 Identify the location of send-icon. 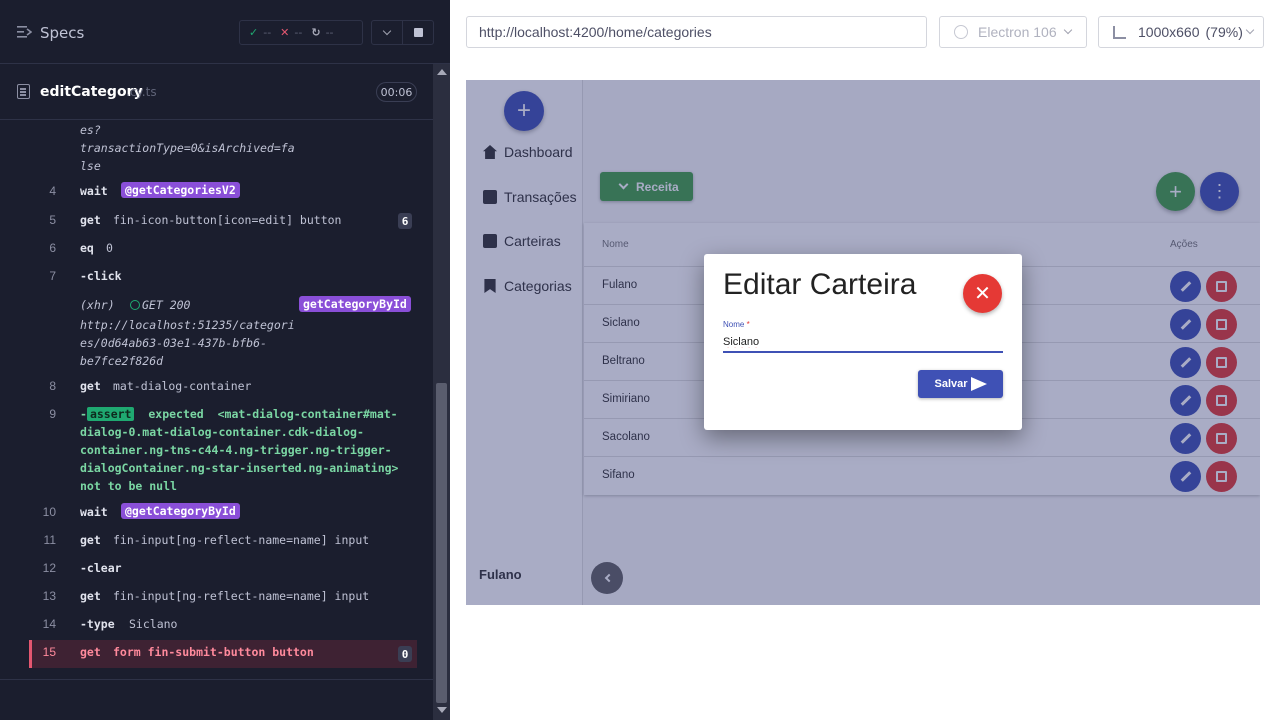
(978, 384).